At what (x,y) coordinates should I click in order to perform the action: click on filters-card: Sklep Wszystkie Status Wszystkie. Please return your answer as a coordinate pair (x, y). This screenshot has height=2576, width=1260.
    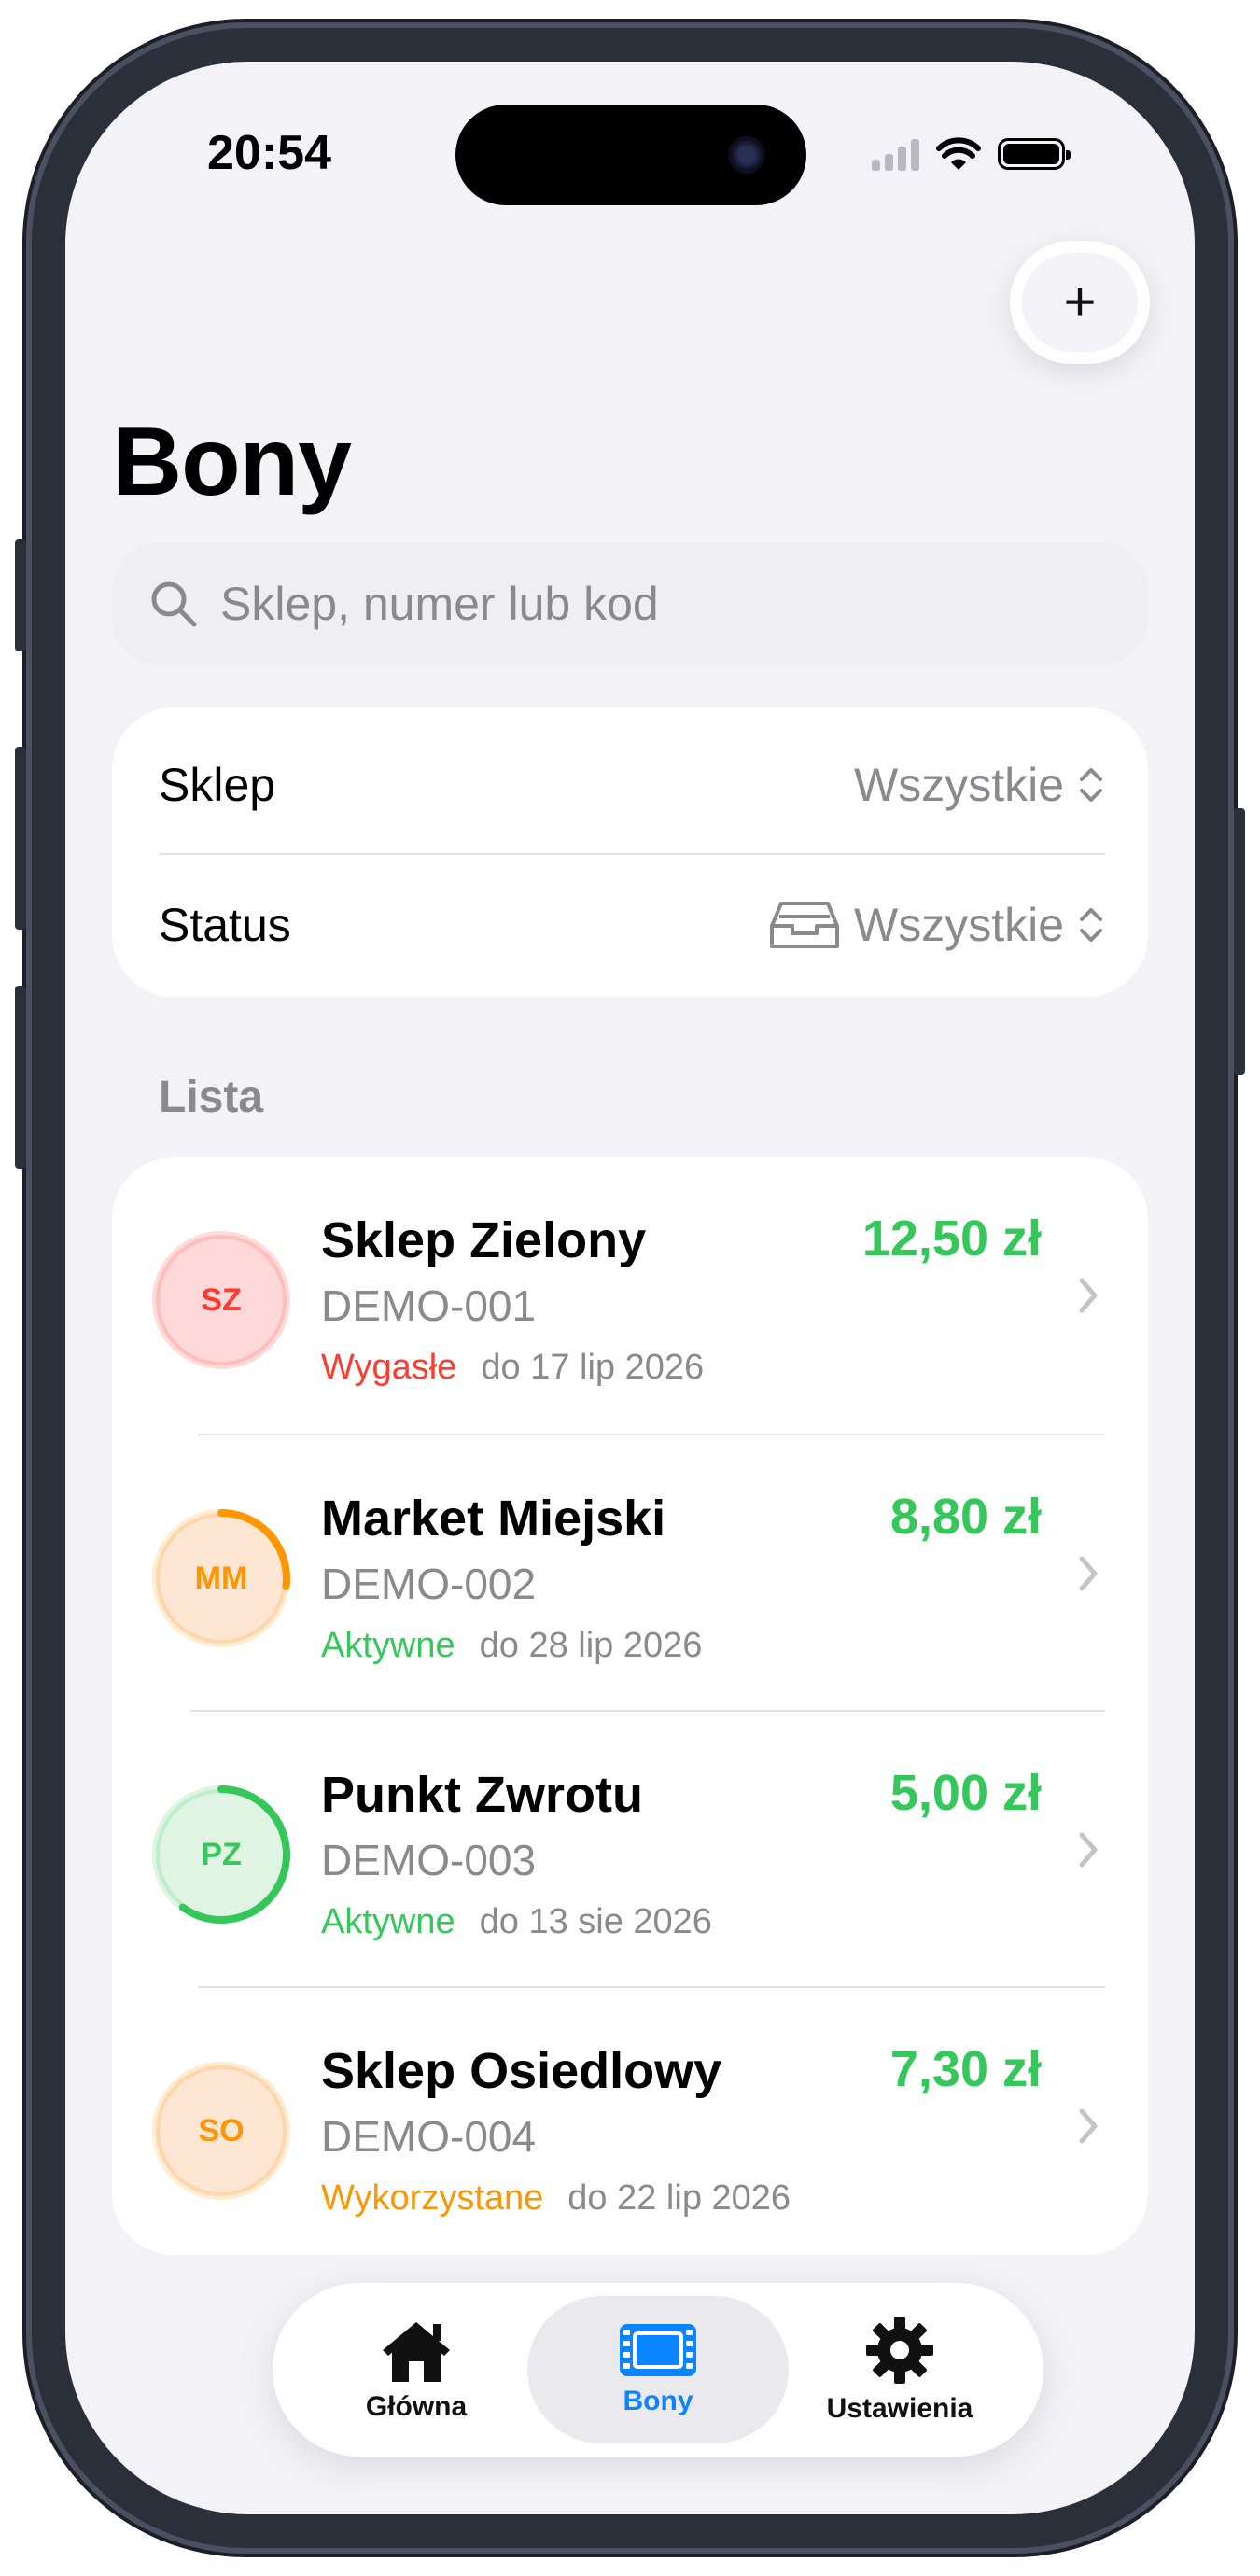
    Looking at the image, I should click on (630, 852).